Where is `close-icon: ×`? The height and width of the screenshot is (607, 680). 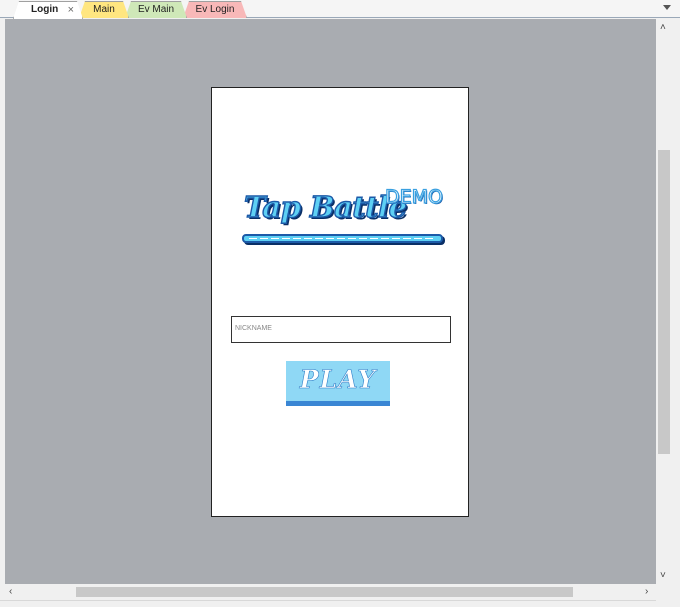 close-icon: × is located at coordinates (71, 10).